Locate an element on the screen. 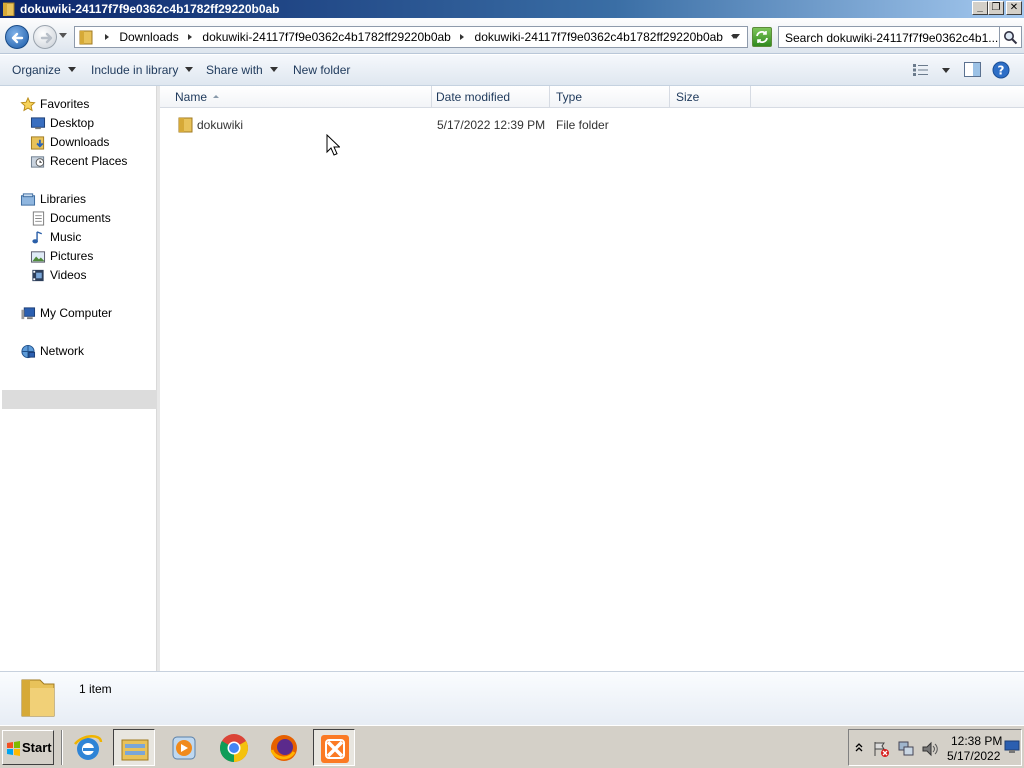  column-header-date-modified: Date modified is located at coordinates (490, 97).